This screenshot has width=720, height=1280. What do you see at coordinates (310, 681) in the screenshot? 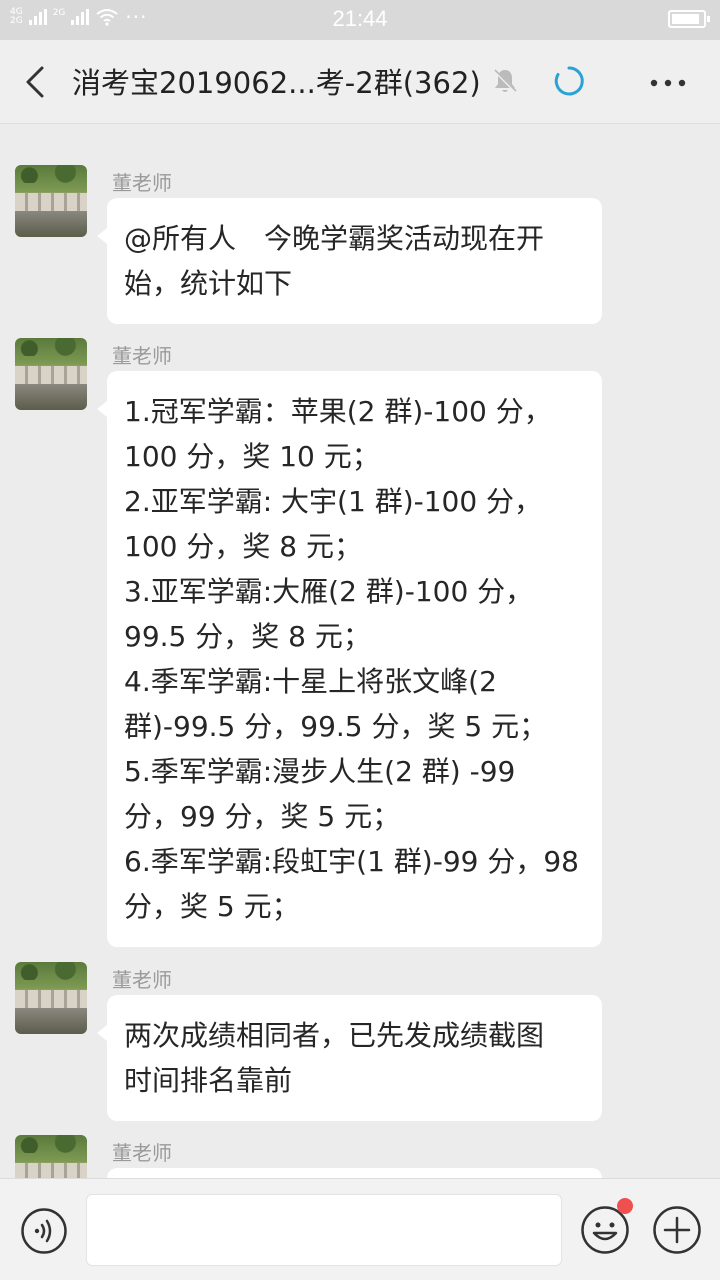
I see `message-line: 4.季军学霸:十星上将张文峰(2` at bounding box center [310, 681].